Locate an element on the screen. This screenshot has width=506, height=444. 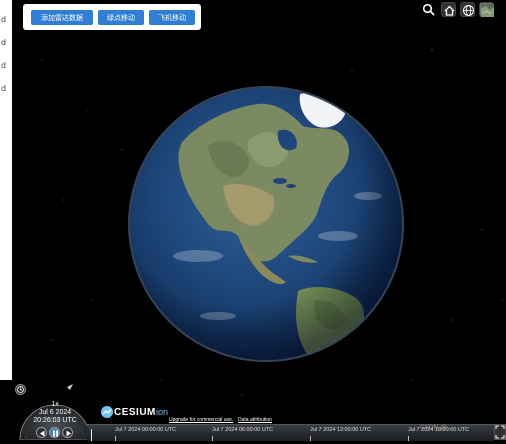
fullscreen-icon is located at coordinates (500, 432).